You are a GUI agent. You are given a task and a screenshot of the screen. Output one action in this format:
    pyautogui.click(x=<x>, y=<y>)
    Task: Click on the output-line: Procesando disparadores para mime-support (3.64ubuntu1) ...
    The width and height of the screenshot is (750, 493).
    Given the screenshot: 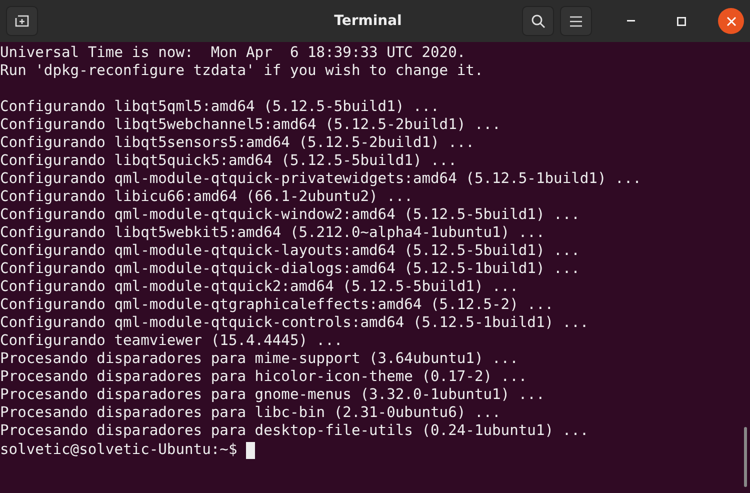 What is the action you would take?
    pyautogui.click(x=259, y=359)
    